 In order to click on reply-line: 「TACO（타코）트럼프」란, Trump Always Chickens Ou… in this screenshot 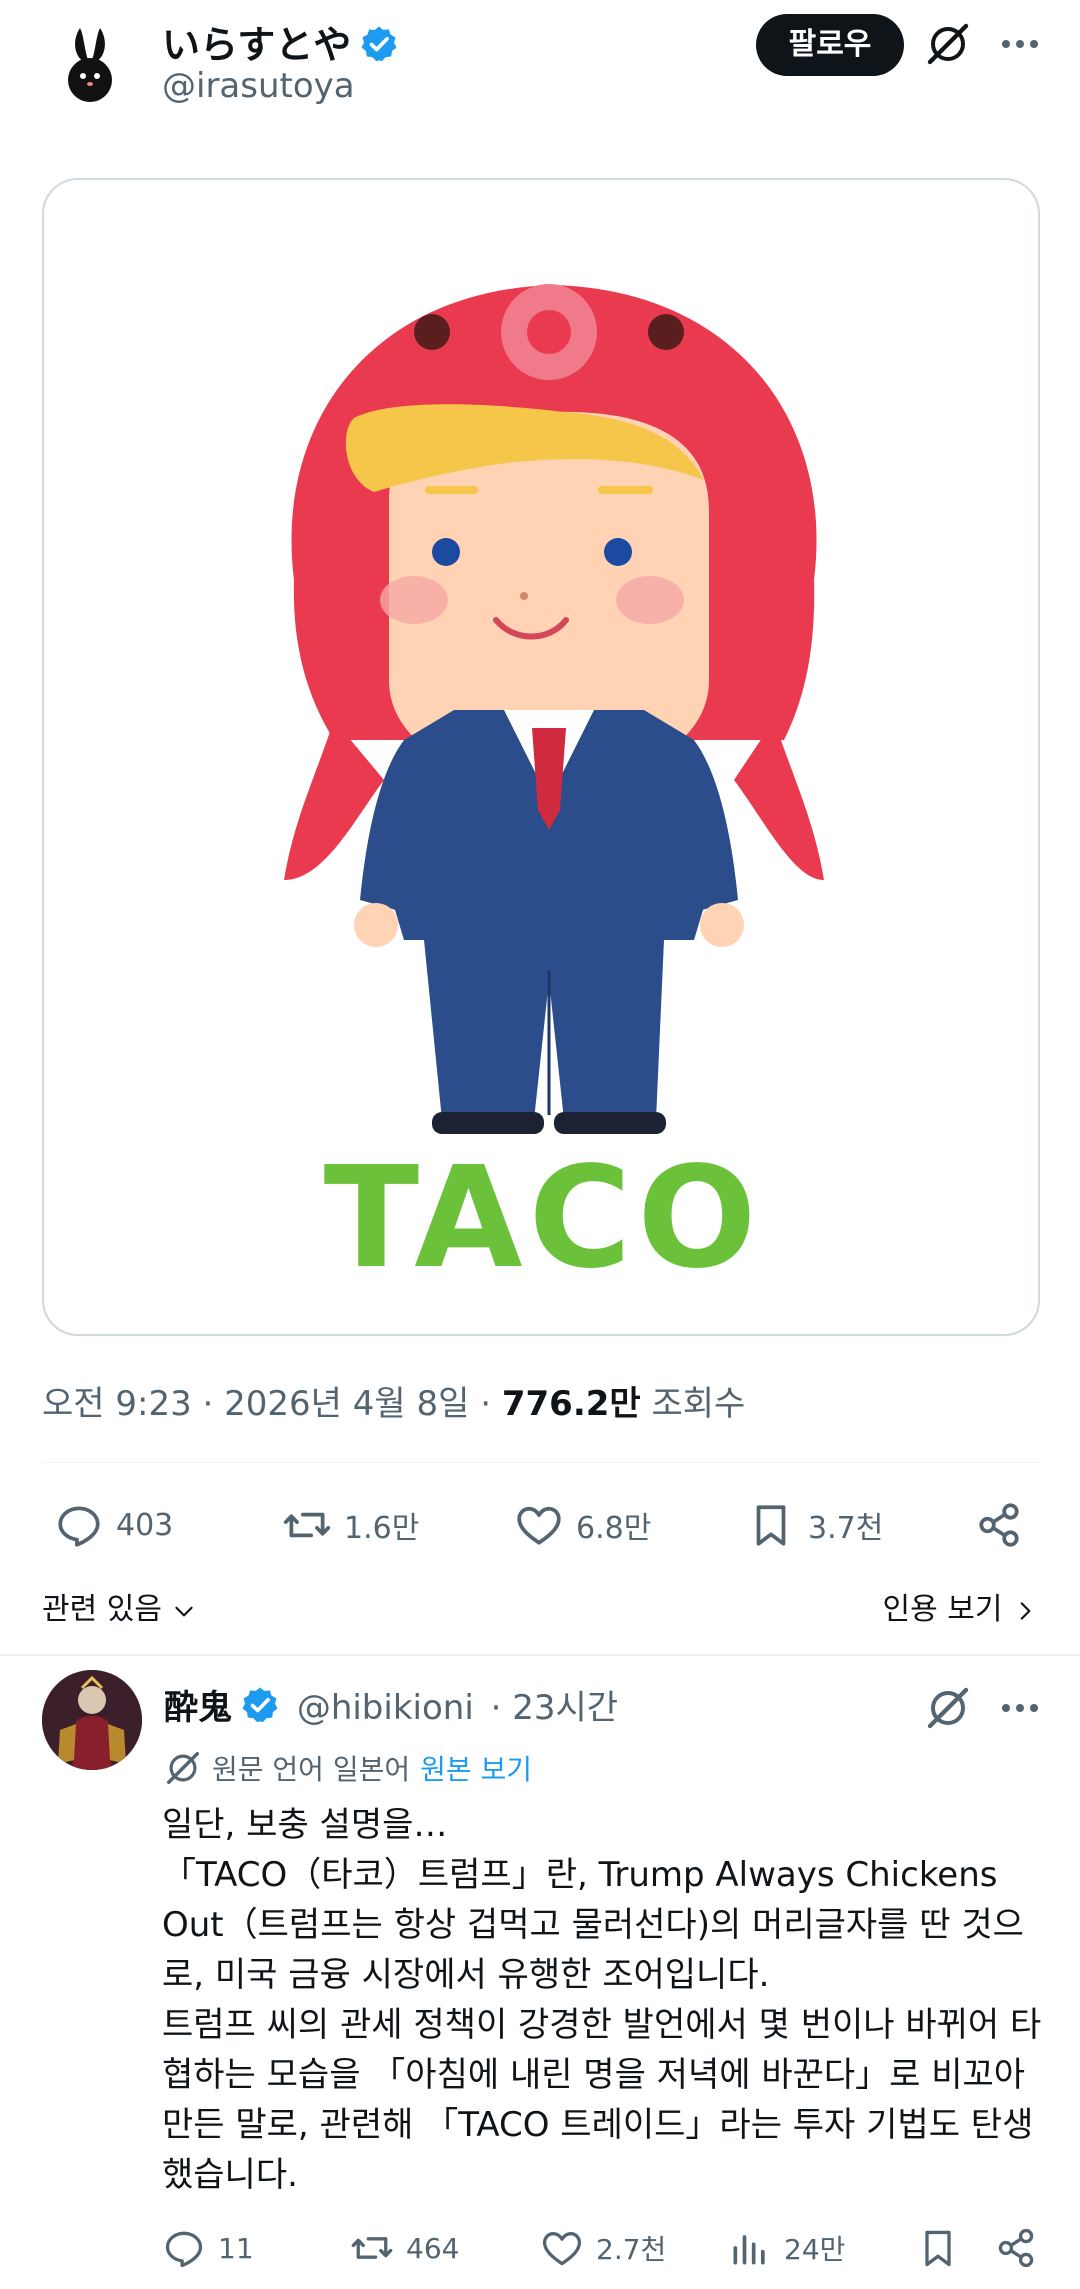, I will do `click(593, 1925)`.